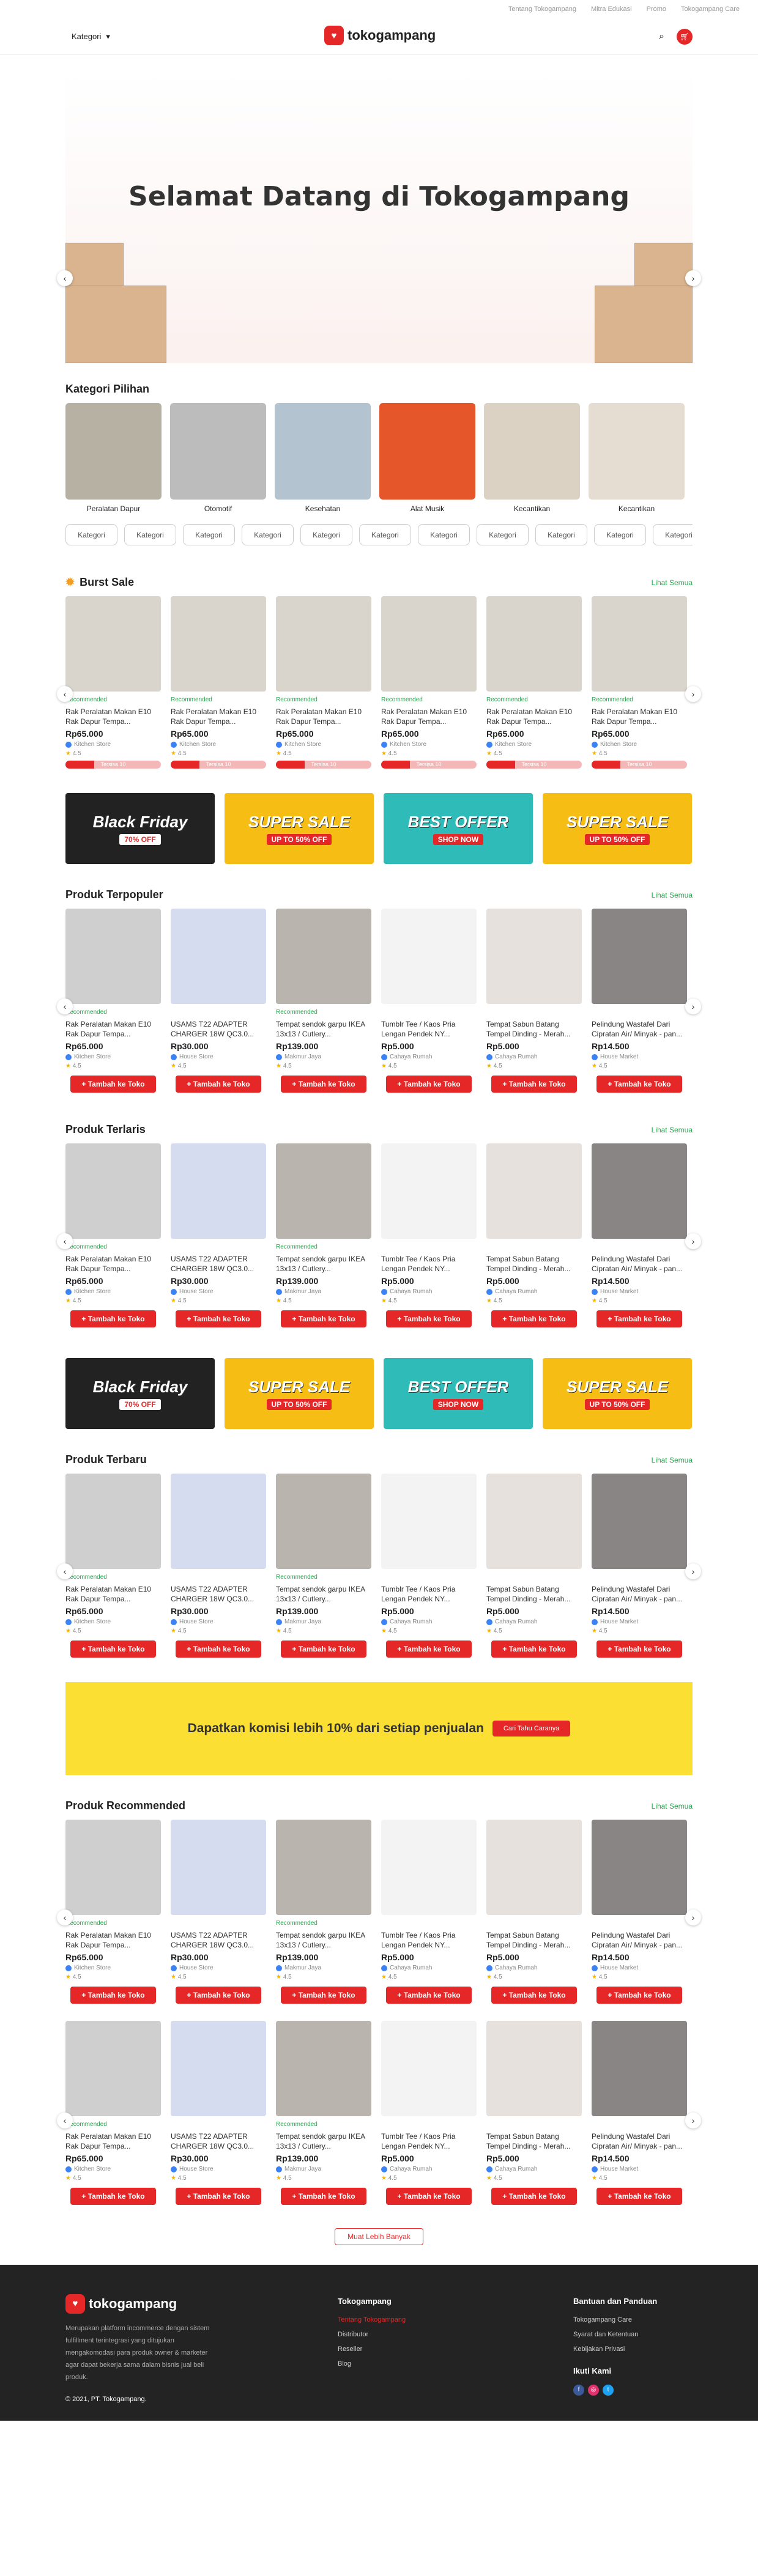  I want to click on topbar-link: Tentang Tokogampang, so click(542, 9).